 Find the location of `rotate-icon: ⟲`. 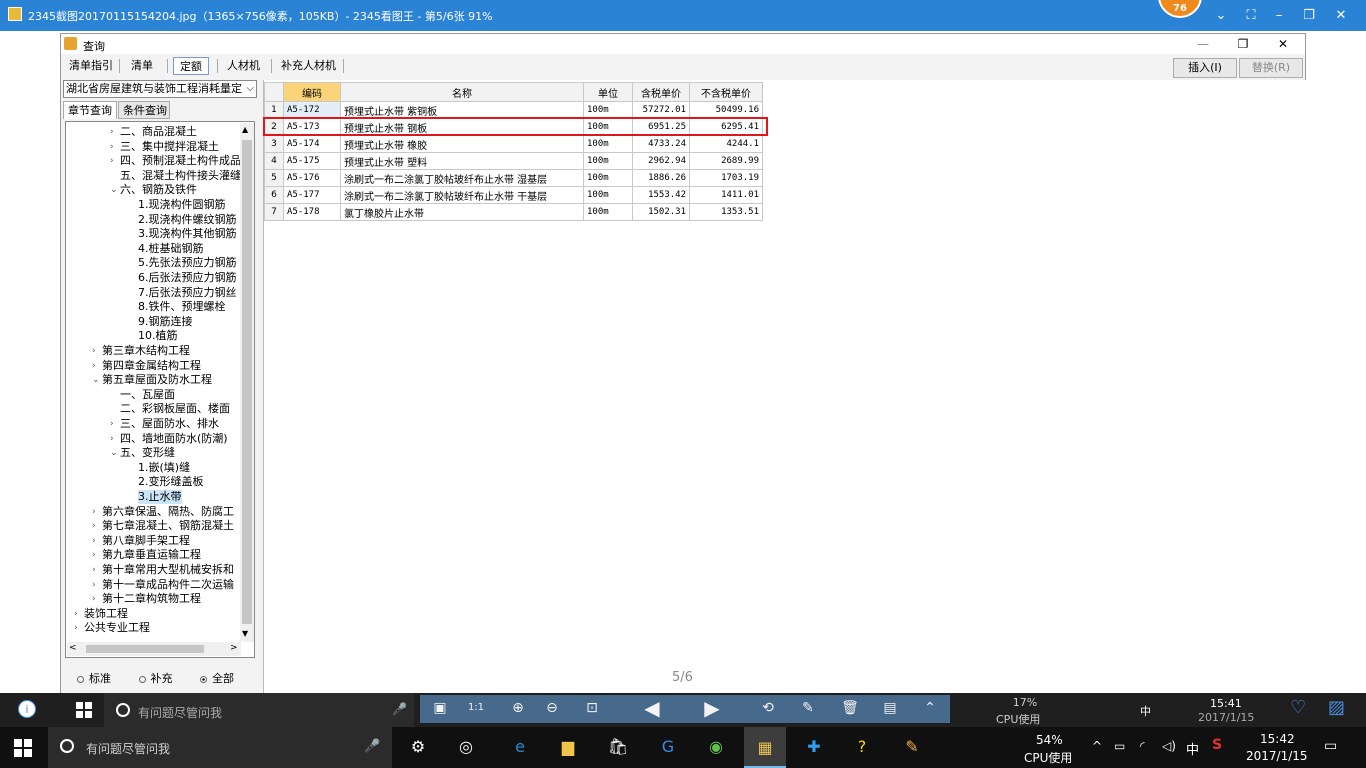

rotate-icon: ⟲ is located at coordinates (768, 708).